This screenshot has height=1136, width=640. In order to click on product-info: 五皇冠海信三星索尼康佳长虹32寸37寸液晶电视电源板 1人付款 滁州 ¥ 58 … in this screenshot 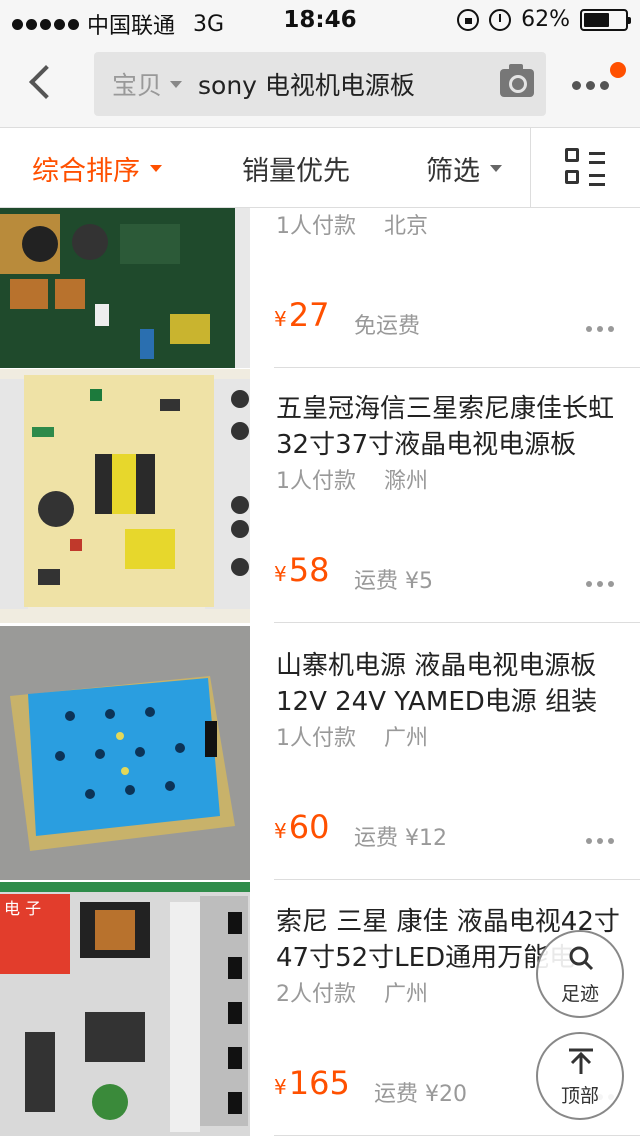, I will do `click(457, 496)`.